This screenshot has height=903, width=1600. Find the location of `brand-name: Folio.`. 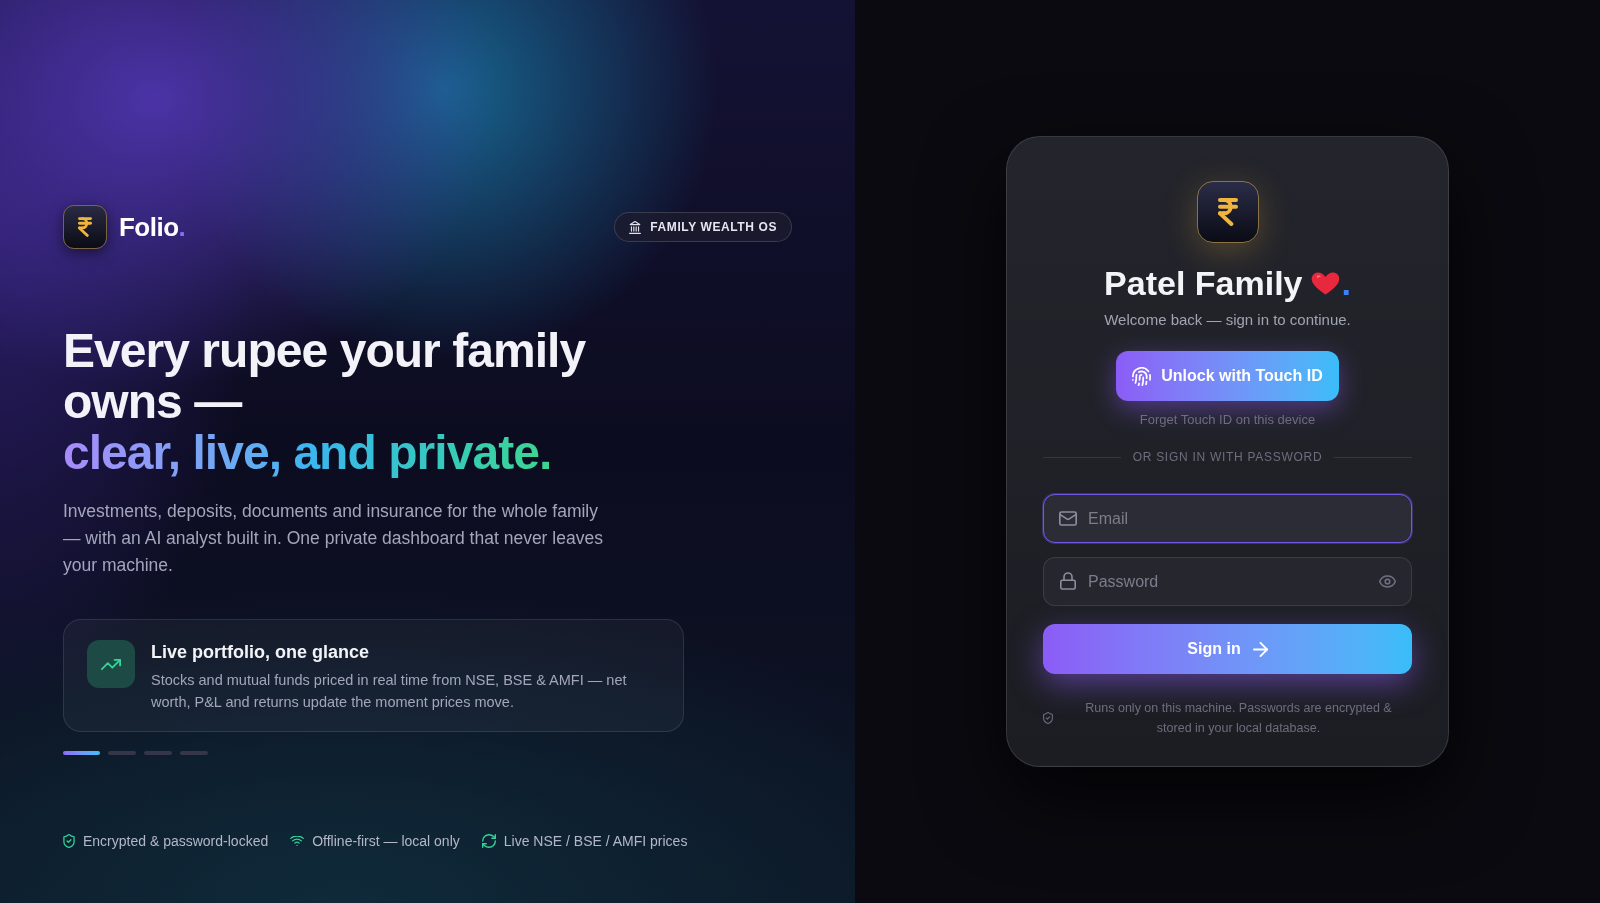

brand-name: Folio. is located at coordinates (152, 227).